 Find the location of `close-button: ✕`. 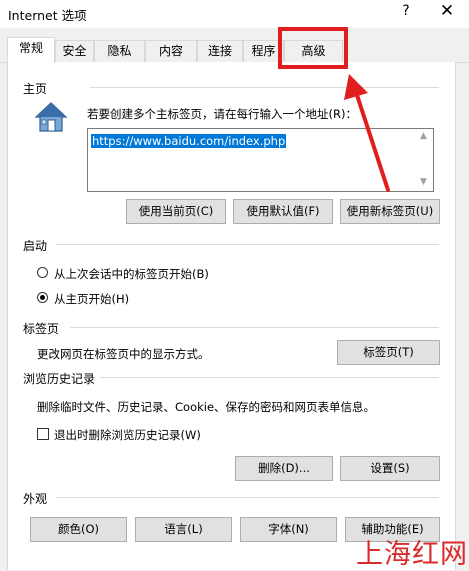

close-button: ✕ is located at coordinates (447, 12).